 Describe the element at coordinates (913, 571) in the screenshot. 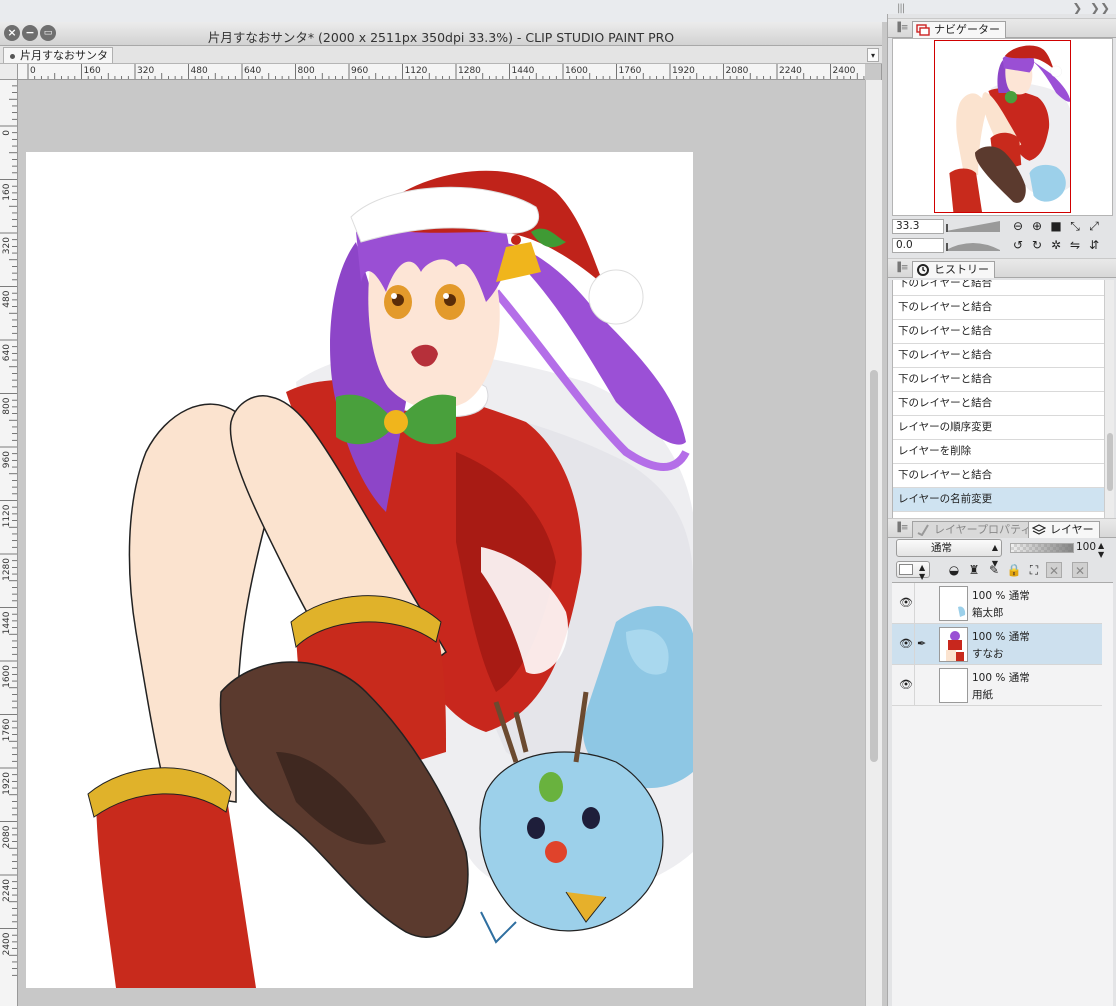

I see `layer-color-select: ▲ ▼` at that location.